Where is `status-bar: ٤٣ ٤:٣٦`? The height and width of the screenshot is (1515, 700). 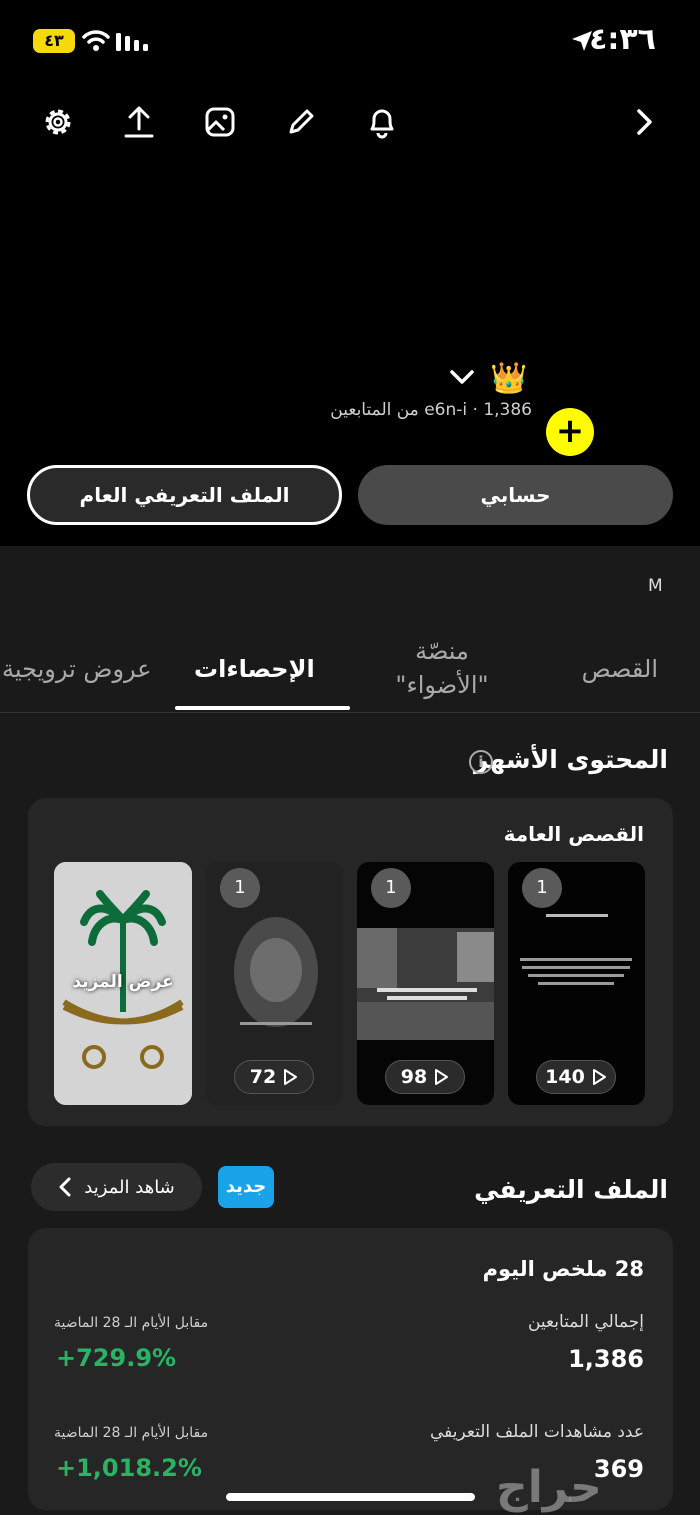
status-bar: ٤٣ ٤:٣٦ is located at coordinates (350, 40).